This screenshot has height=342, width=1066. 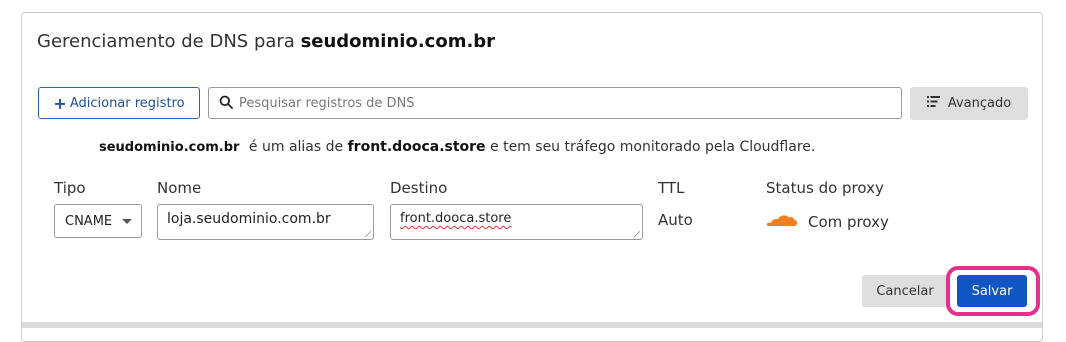 I want to click on advanced-button: Avançado, so click(x=969, y=103).